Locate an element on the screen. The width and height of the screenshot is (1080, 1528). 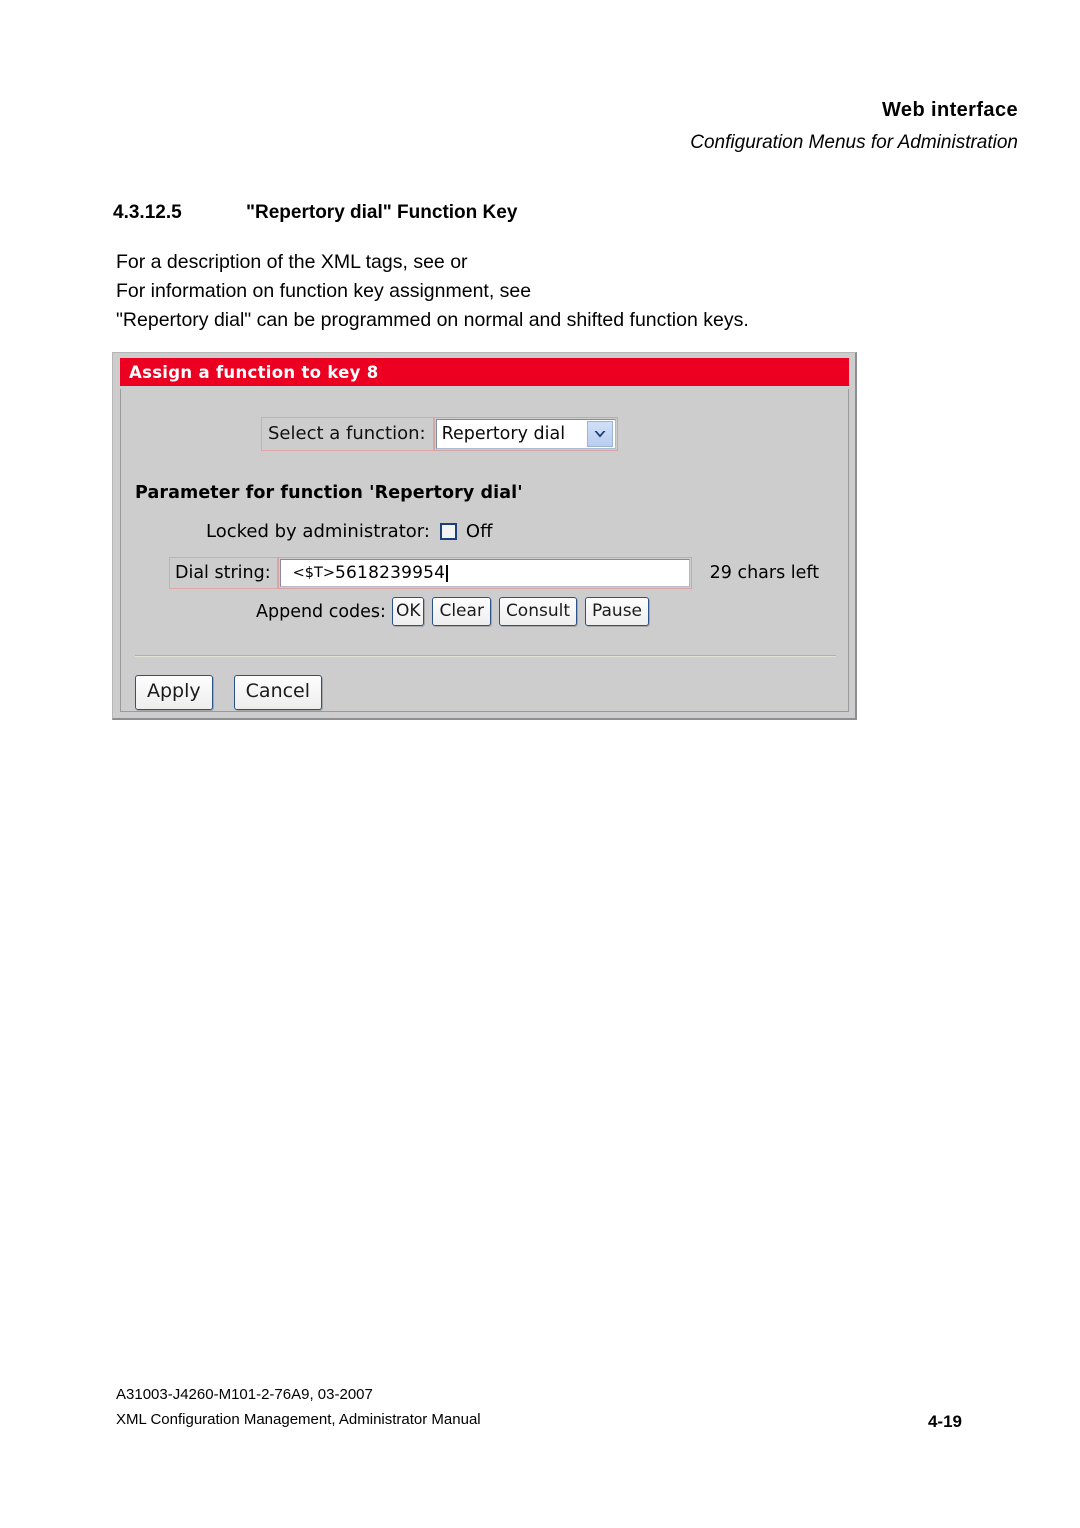
dialog-titlebar: Assign a function to key 8 is located at coordinates (484, 372).